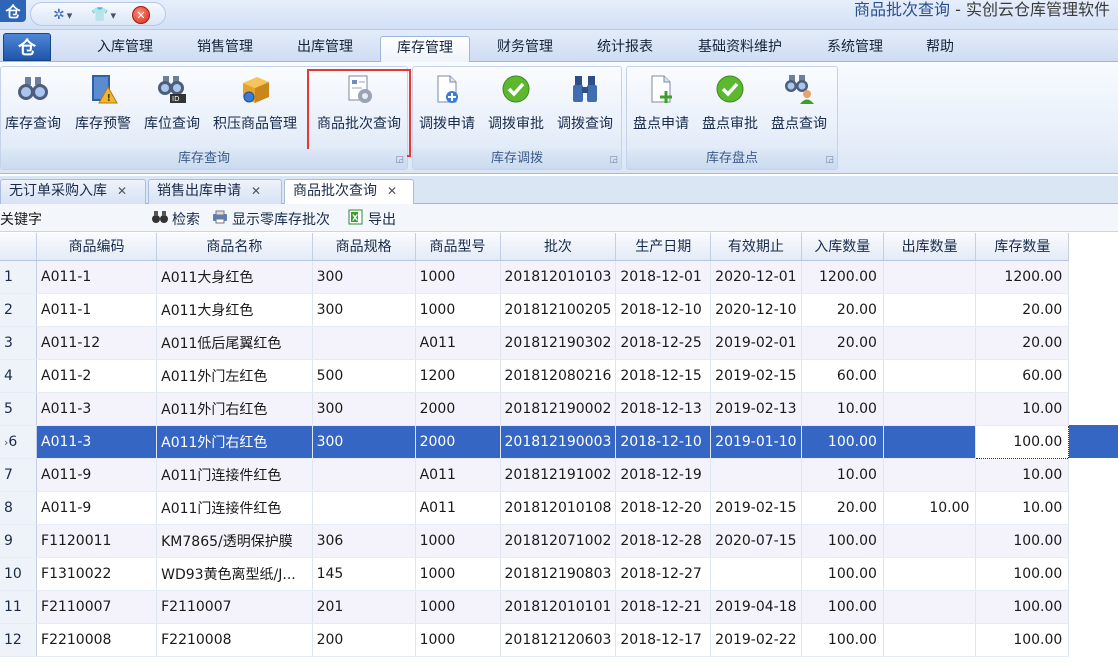  What do you see at coordinates (234, 409) in the screenshot?
I see `grid-cell: A011外门右红色` at bounding box center [234, 409].